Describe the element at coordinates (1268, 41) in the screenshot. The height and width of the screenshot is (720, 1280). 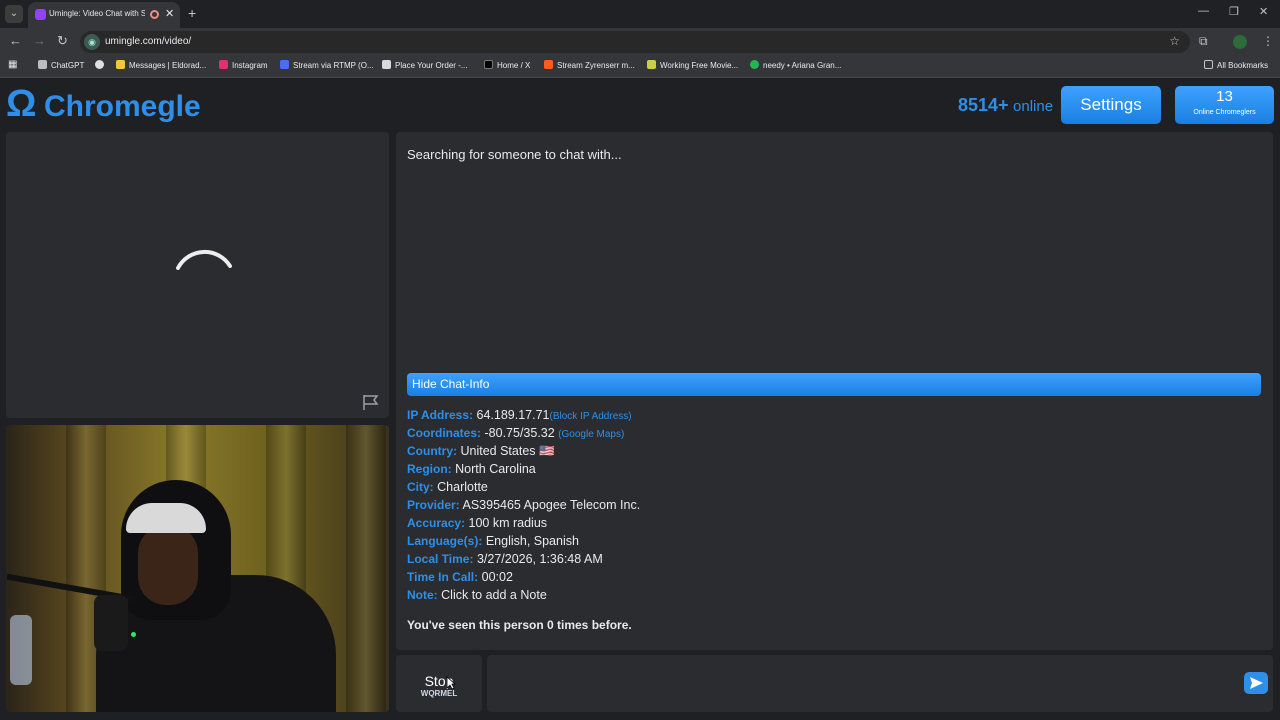
I see `menu-dots-icon: ⋮` at that location.